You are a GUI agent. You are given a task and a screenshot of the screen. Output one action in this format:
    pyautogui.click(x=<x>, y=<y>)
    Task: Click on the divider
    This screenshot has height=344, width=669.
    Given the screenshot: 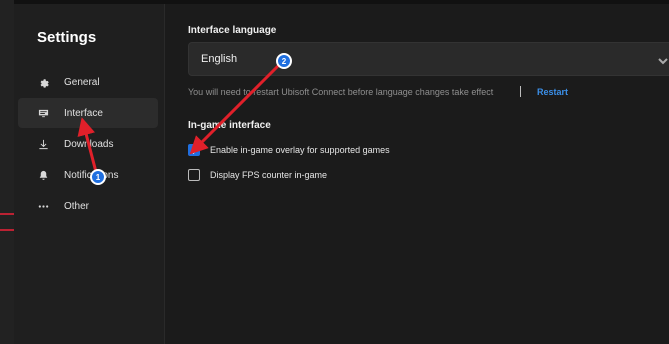 What is the action you would take?
    pyautogui.click(x=520, y=91)
    